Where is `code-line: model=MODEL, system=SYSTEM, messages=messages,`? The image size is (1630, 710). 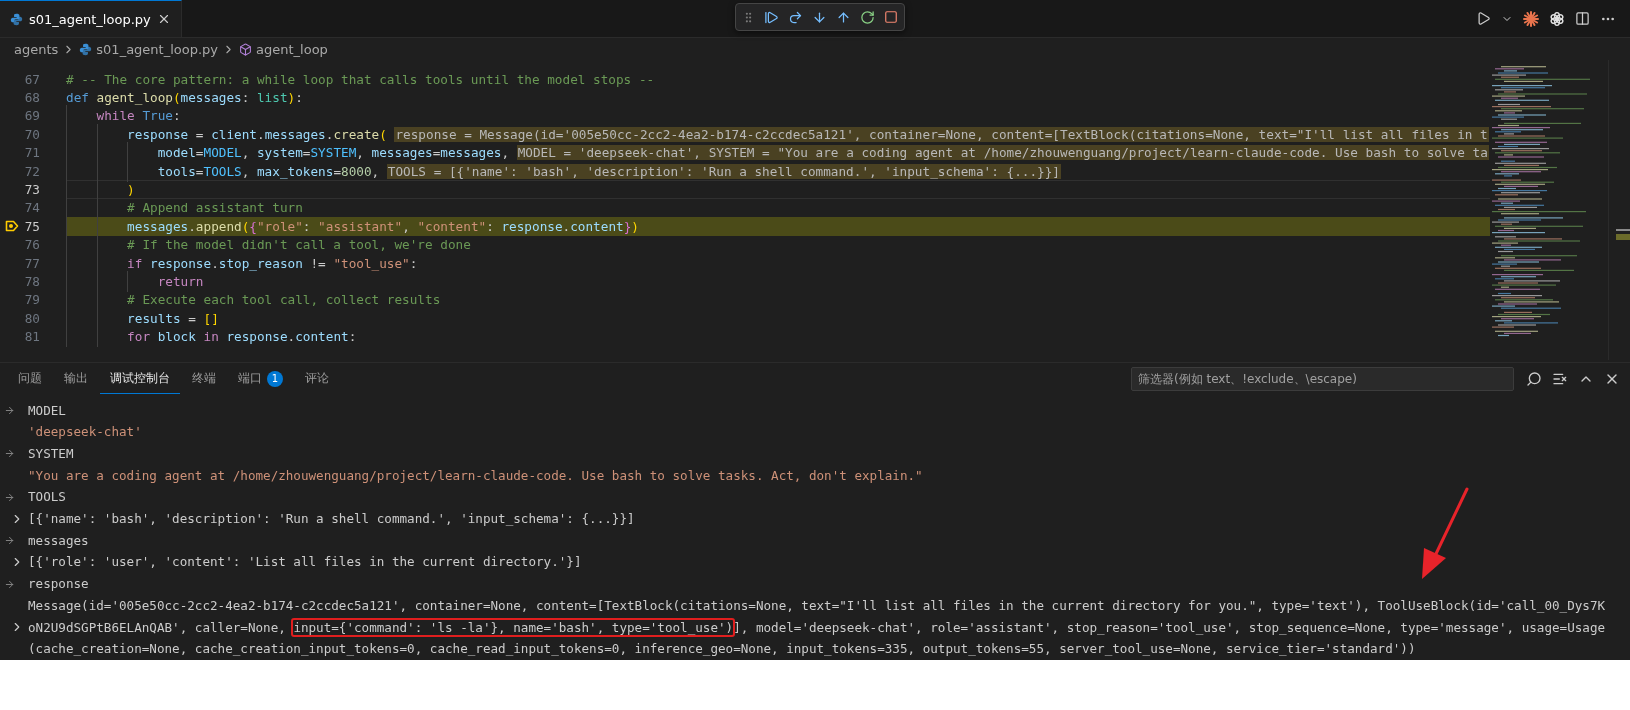 code-line: model=MODEL, system=SYSTEM, messages=messages, is located at coordinates (288, 153).